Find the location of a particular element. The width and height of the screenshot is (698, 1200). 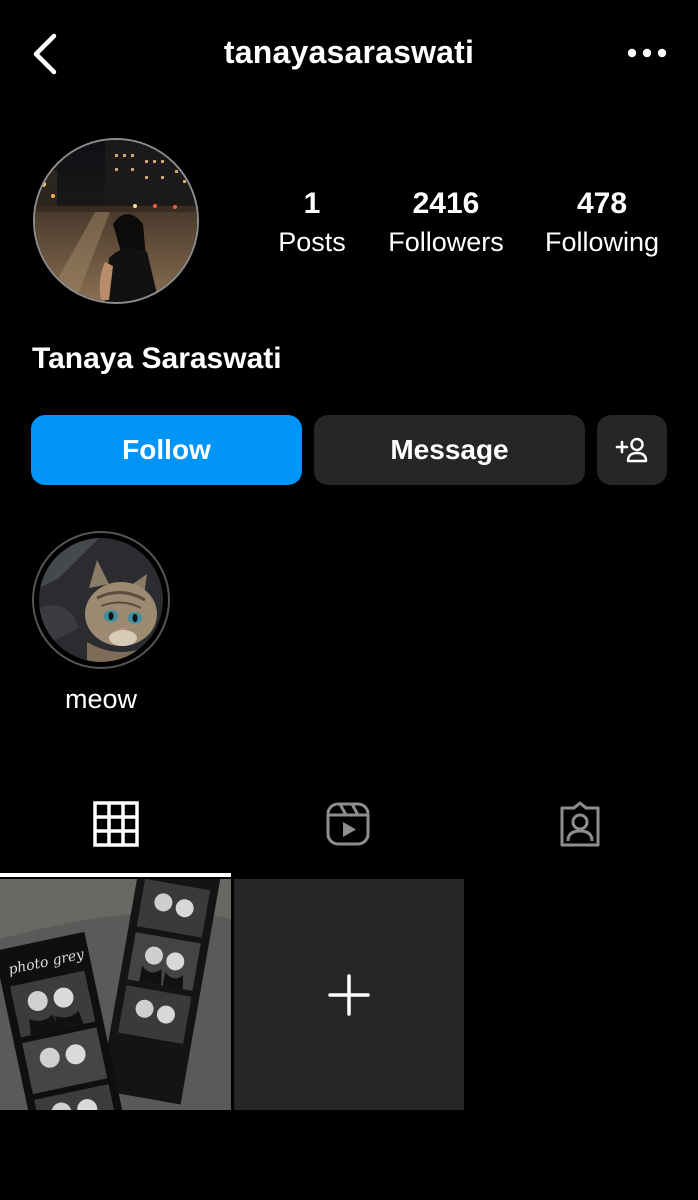

add-user-icon is located at coordinates (631, 450).